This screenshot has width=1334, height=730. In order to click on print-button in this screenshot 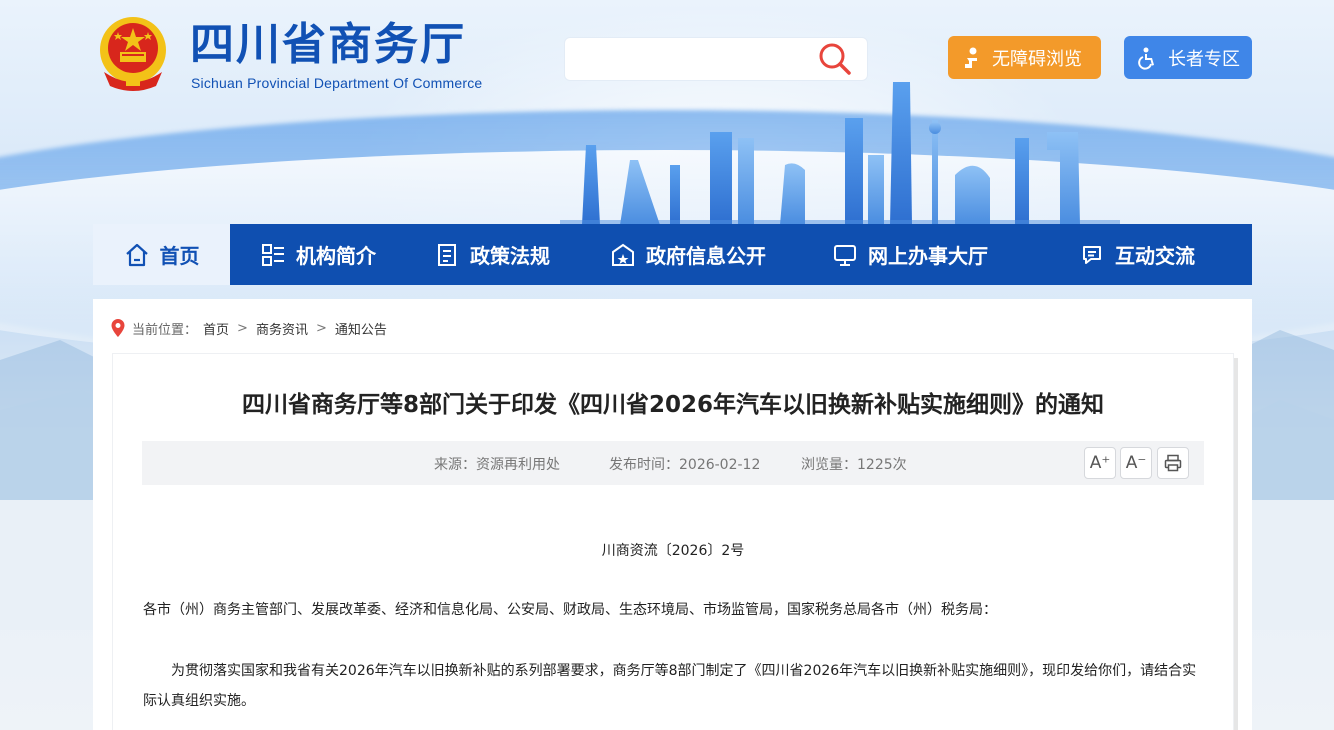, I will do `click(1173, 463)`.